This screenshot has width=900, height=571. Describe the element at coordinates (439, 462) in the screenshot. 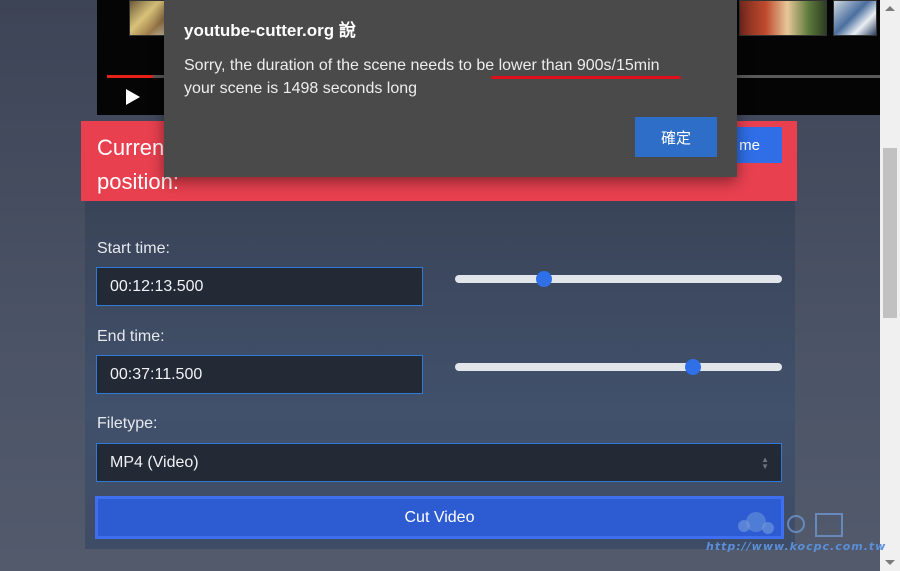

I see `filetype-select: MP4 (Video) ▲ ▼` at that location.